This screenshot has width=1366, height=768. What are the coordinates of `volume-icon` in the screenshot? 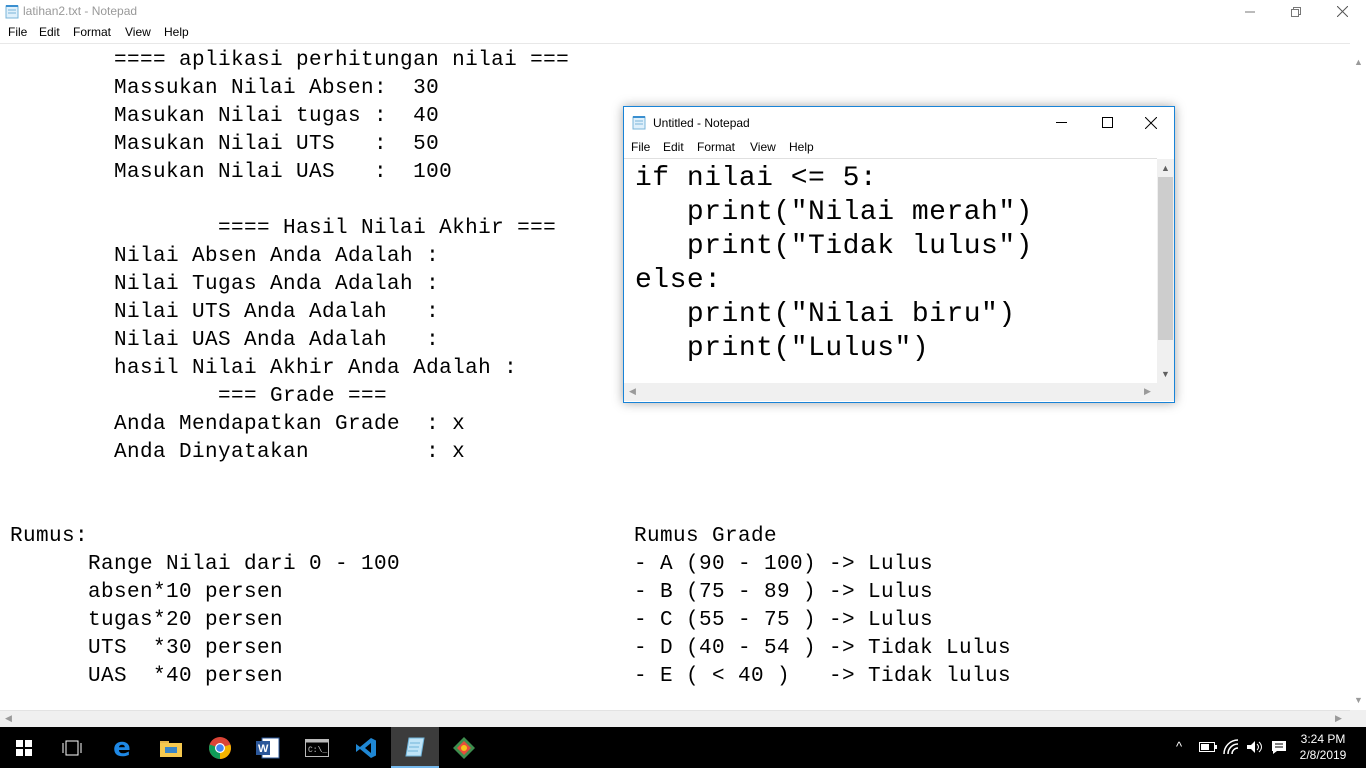 It's located at (1255, 747).